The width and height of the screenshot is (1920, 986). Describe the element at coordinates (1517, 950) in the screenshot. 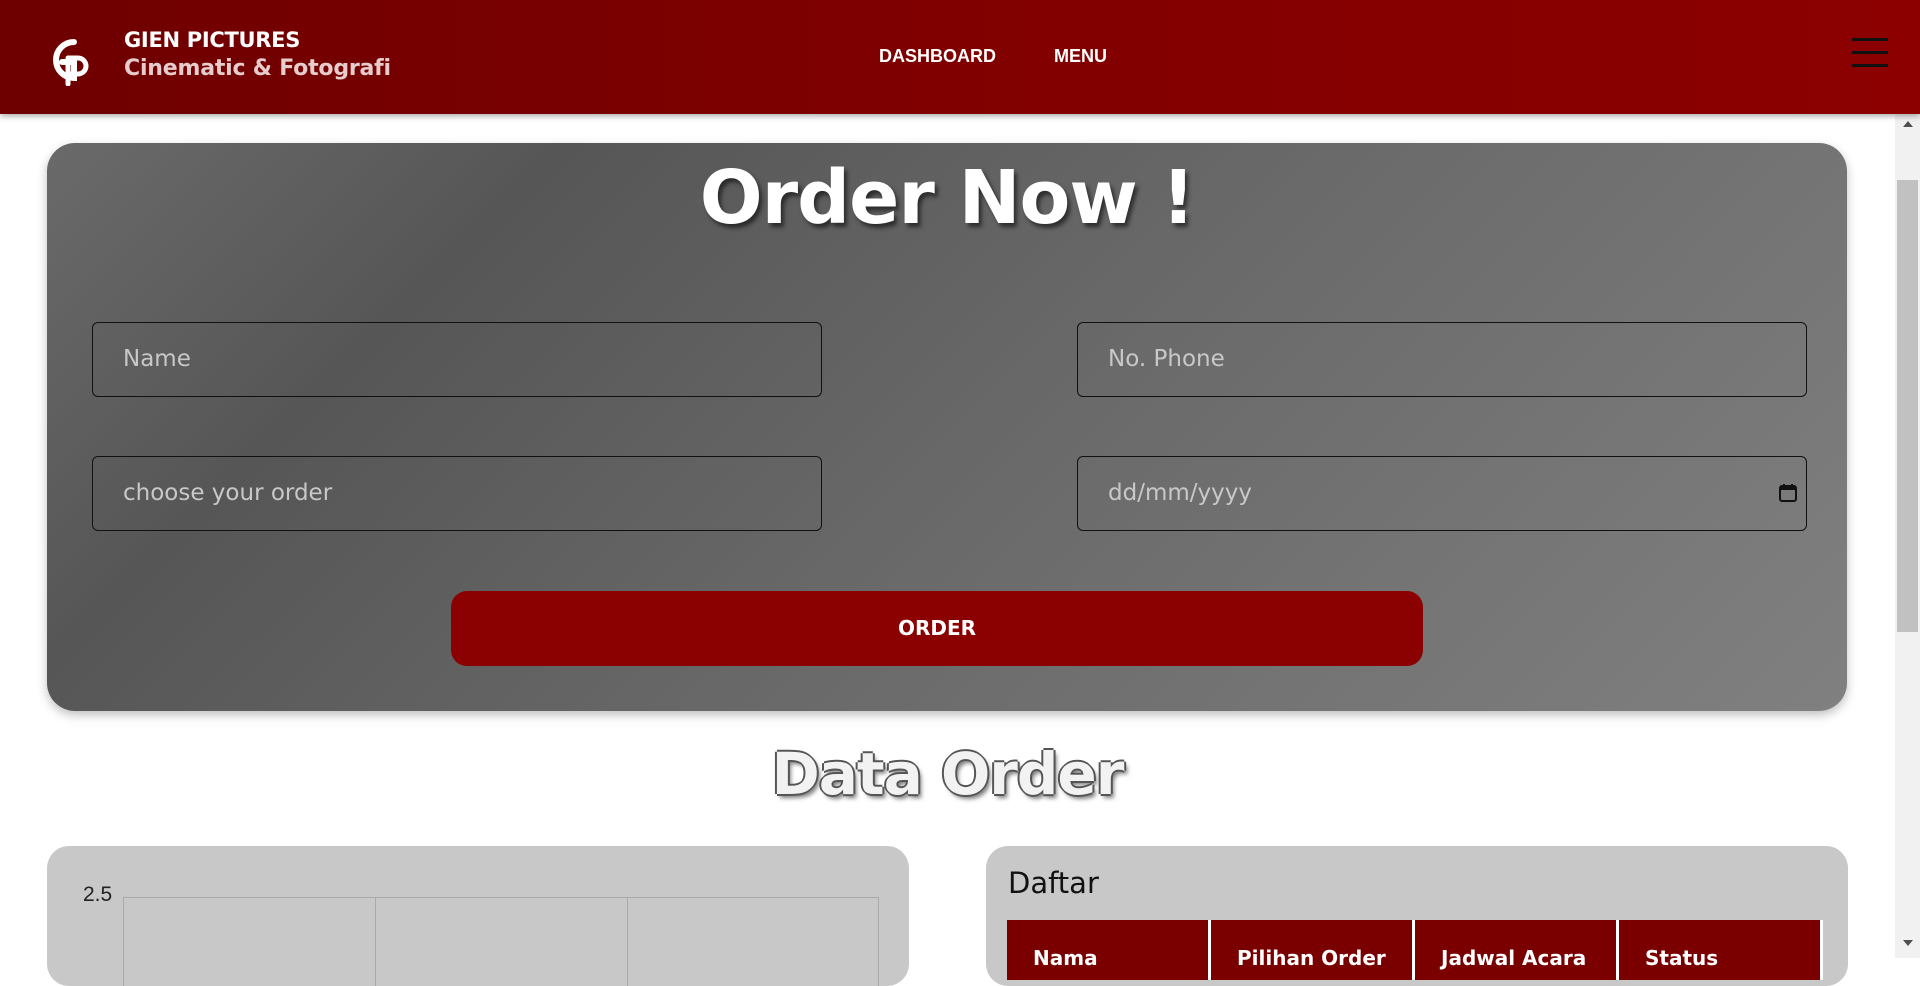

I see `column-header-jadwal-acara: Jadwal Acara` at that location.